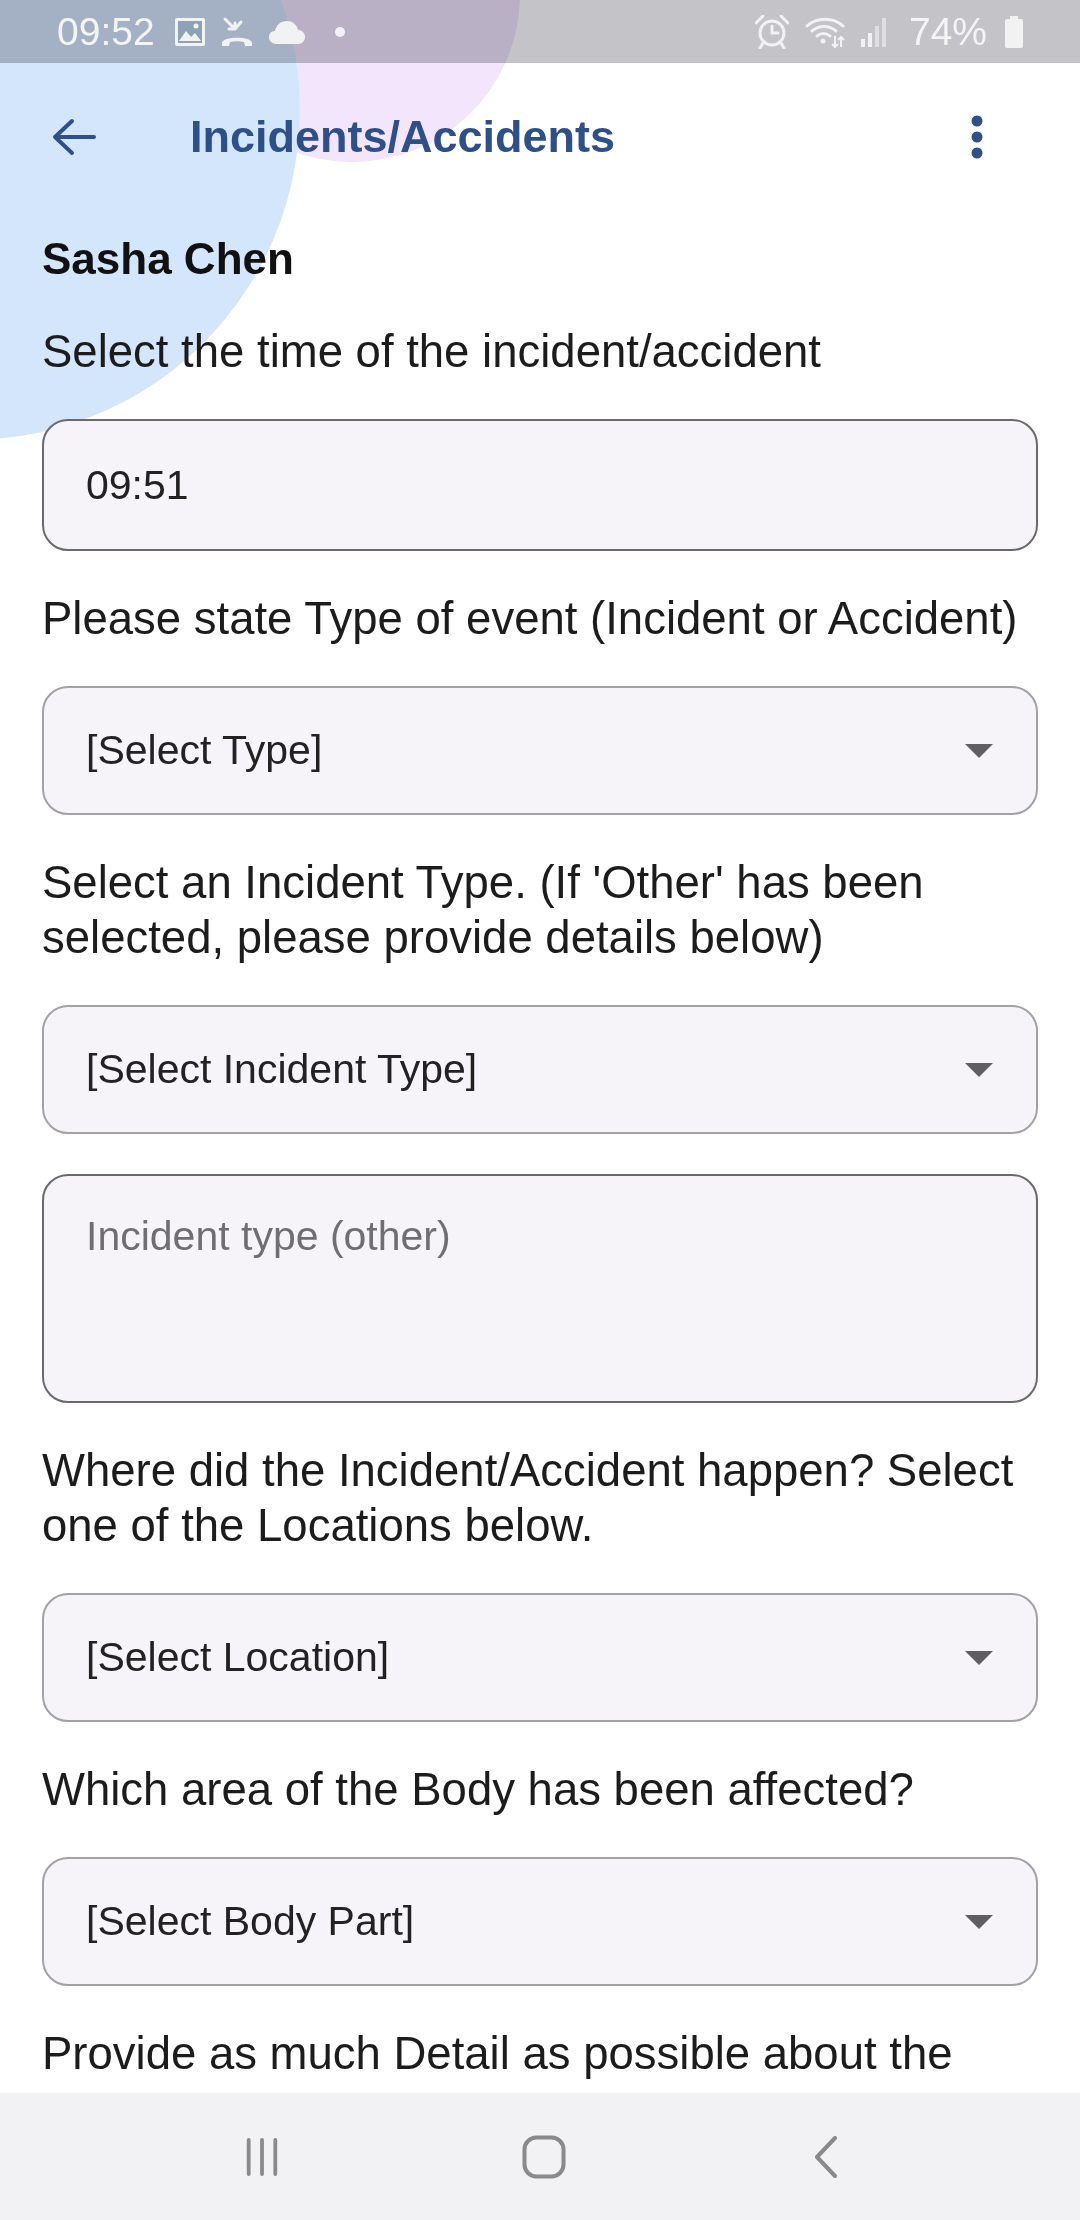 This screenshot has width=1080, height=2220. I want to click on status-time: 09:52, so click(106, 31).